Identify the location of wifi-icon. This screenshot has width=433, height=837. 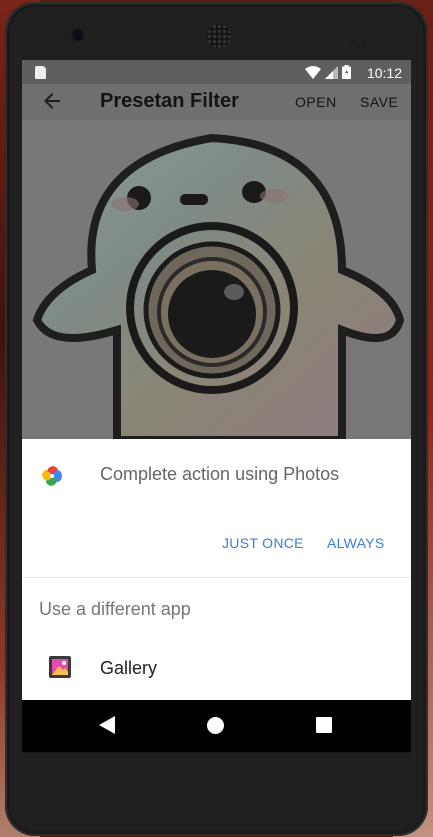
(313, 72).